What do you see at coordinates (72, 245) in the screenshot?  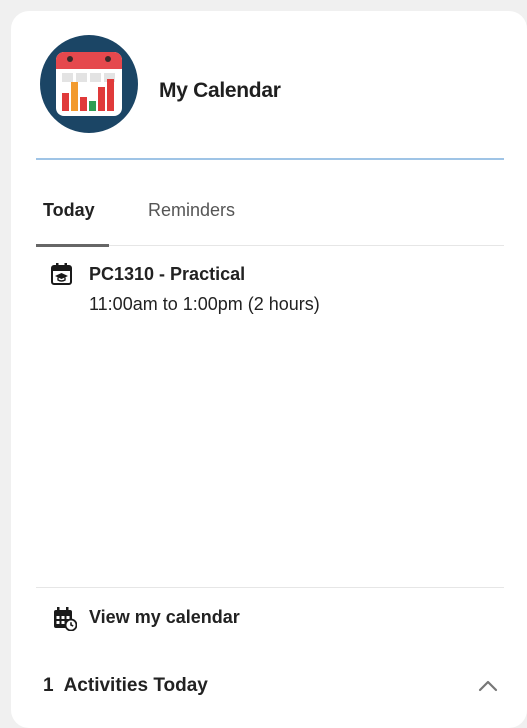 I see `active-tab-indicator` at bounding box center [72, 245].